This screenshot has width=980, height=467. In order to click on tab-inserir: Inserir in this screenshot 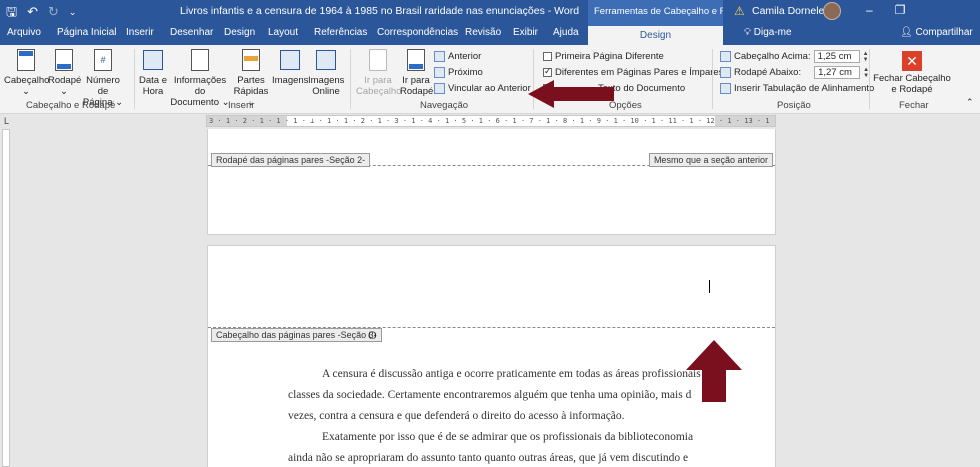, I will do `click(140, 32)`.